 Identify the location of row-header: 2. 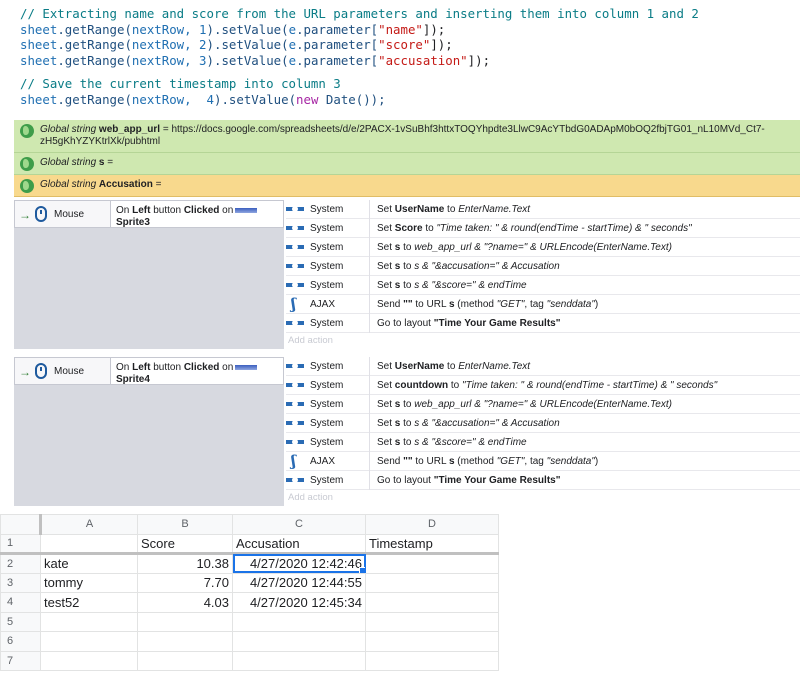
(20, 563).